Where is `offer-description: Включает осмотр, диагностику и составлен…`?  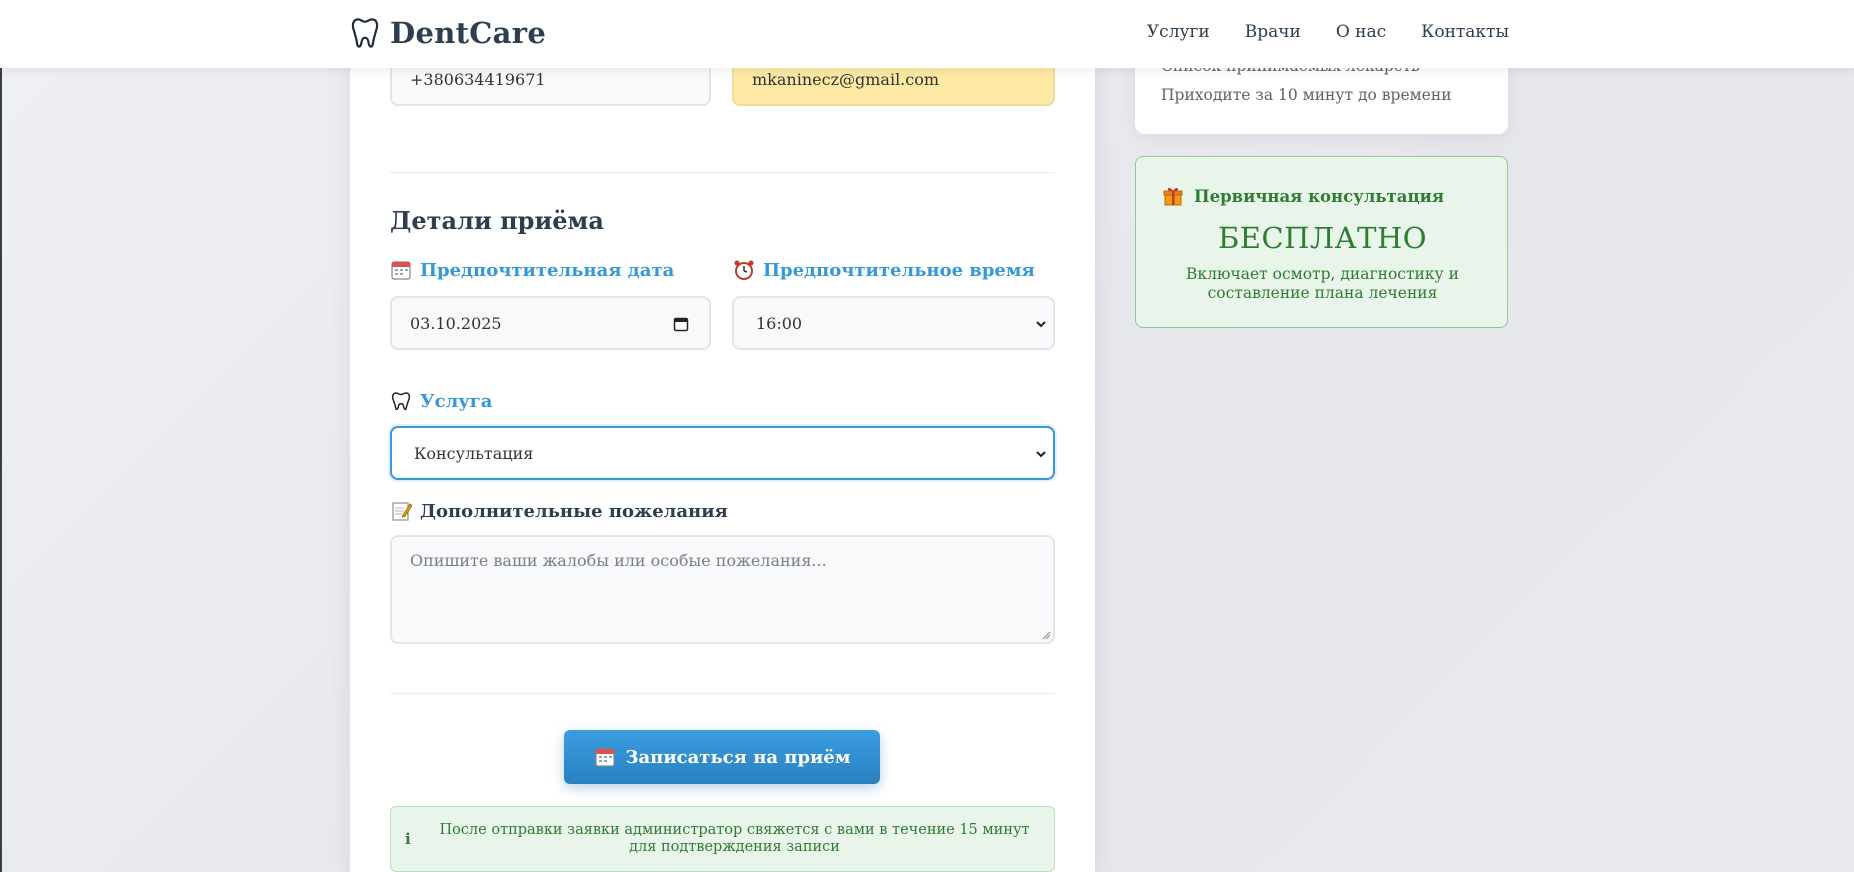
offer-description: Включает осмотр, диагностику и составлен… is located at coordinates (1322, 284).